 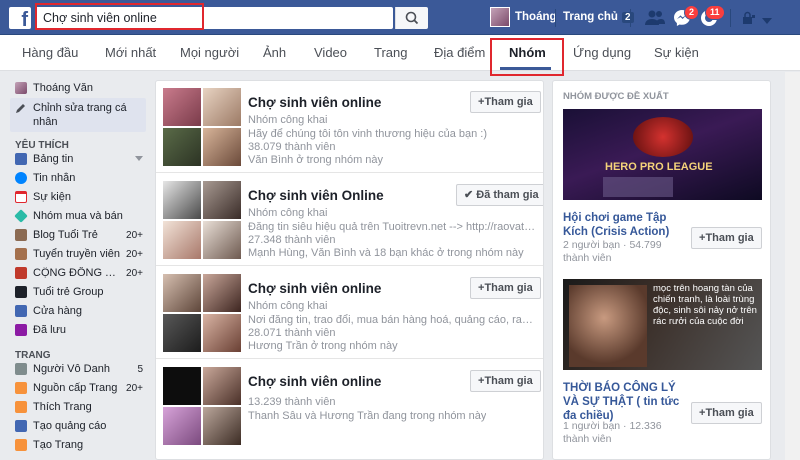 What do you see at coordinates (20, 18) in the screenshot?
I see `facebook-logo-icon: f` at bounding box center [20, 18].